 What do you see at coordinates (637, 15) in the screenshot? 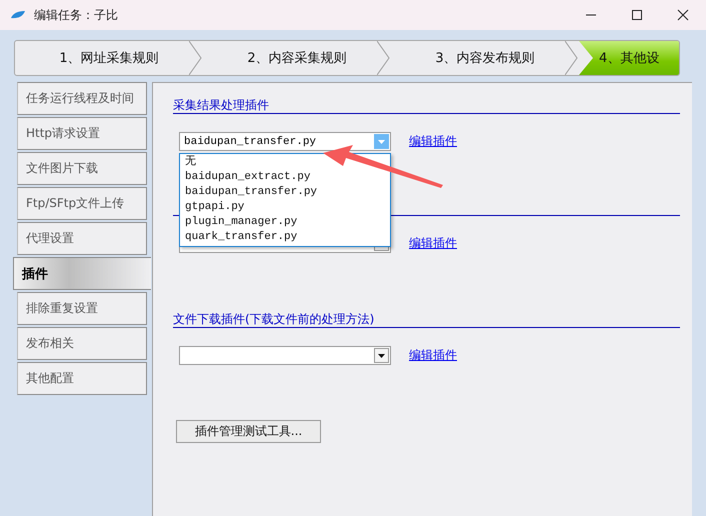
I see `maximize-icon` at bounding box center [637, 15].